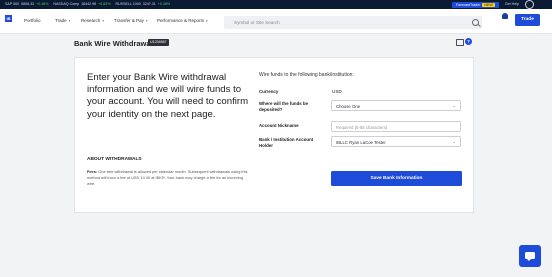 The height and width of the screenshot is (277, 552). What do you see at coordinates (505, 16) in the screenshot?
I see `bell-icon` at bounding box center [505, 16].